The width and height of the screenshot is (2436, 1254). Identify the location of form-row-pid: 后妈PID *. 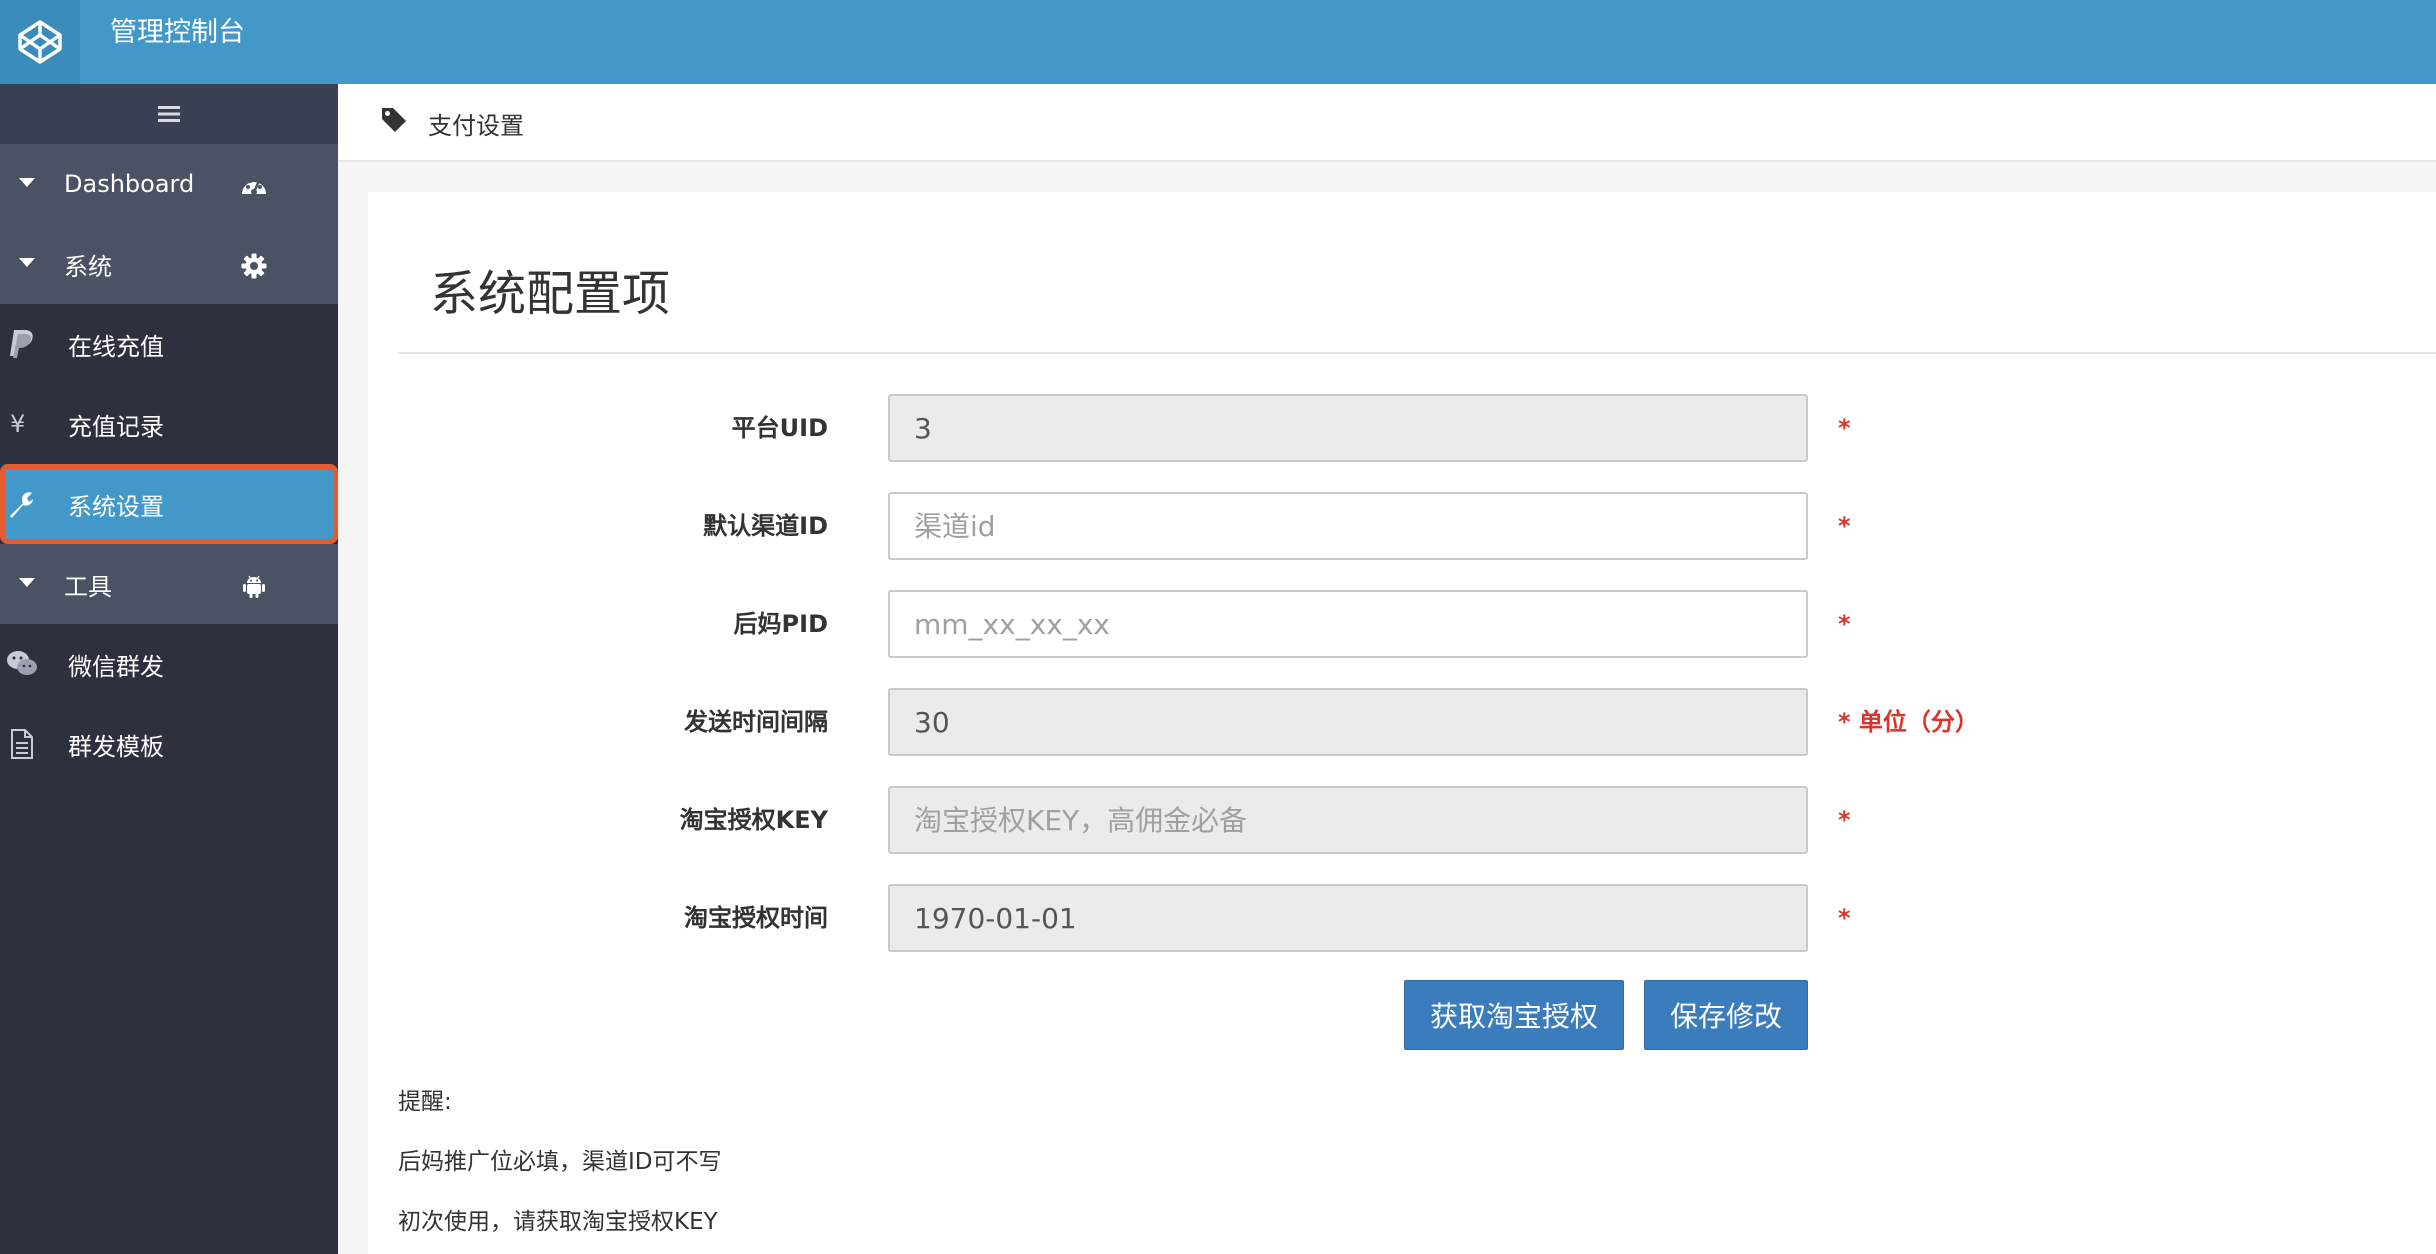
(1218, 624).